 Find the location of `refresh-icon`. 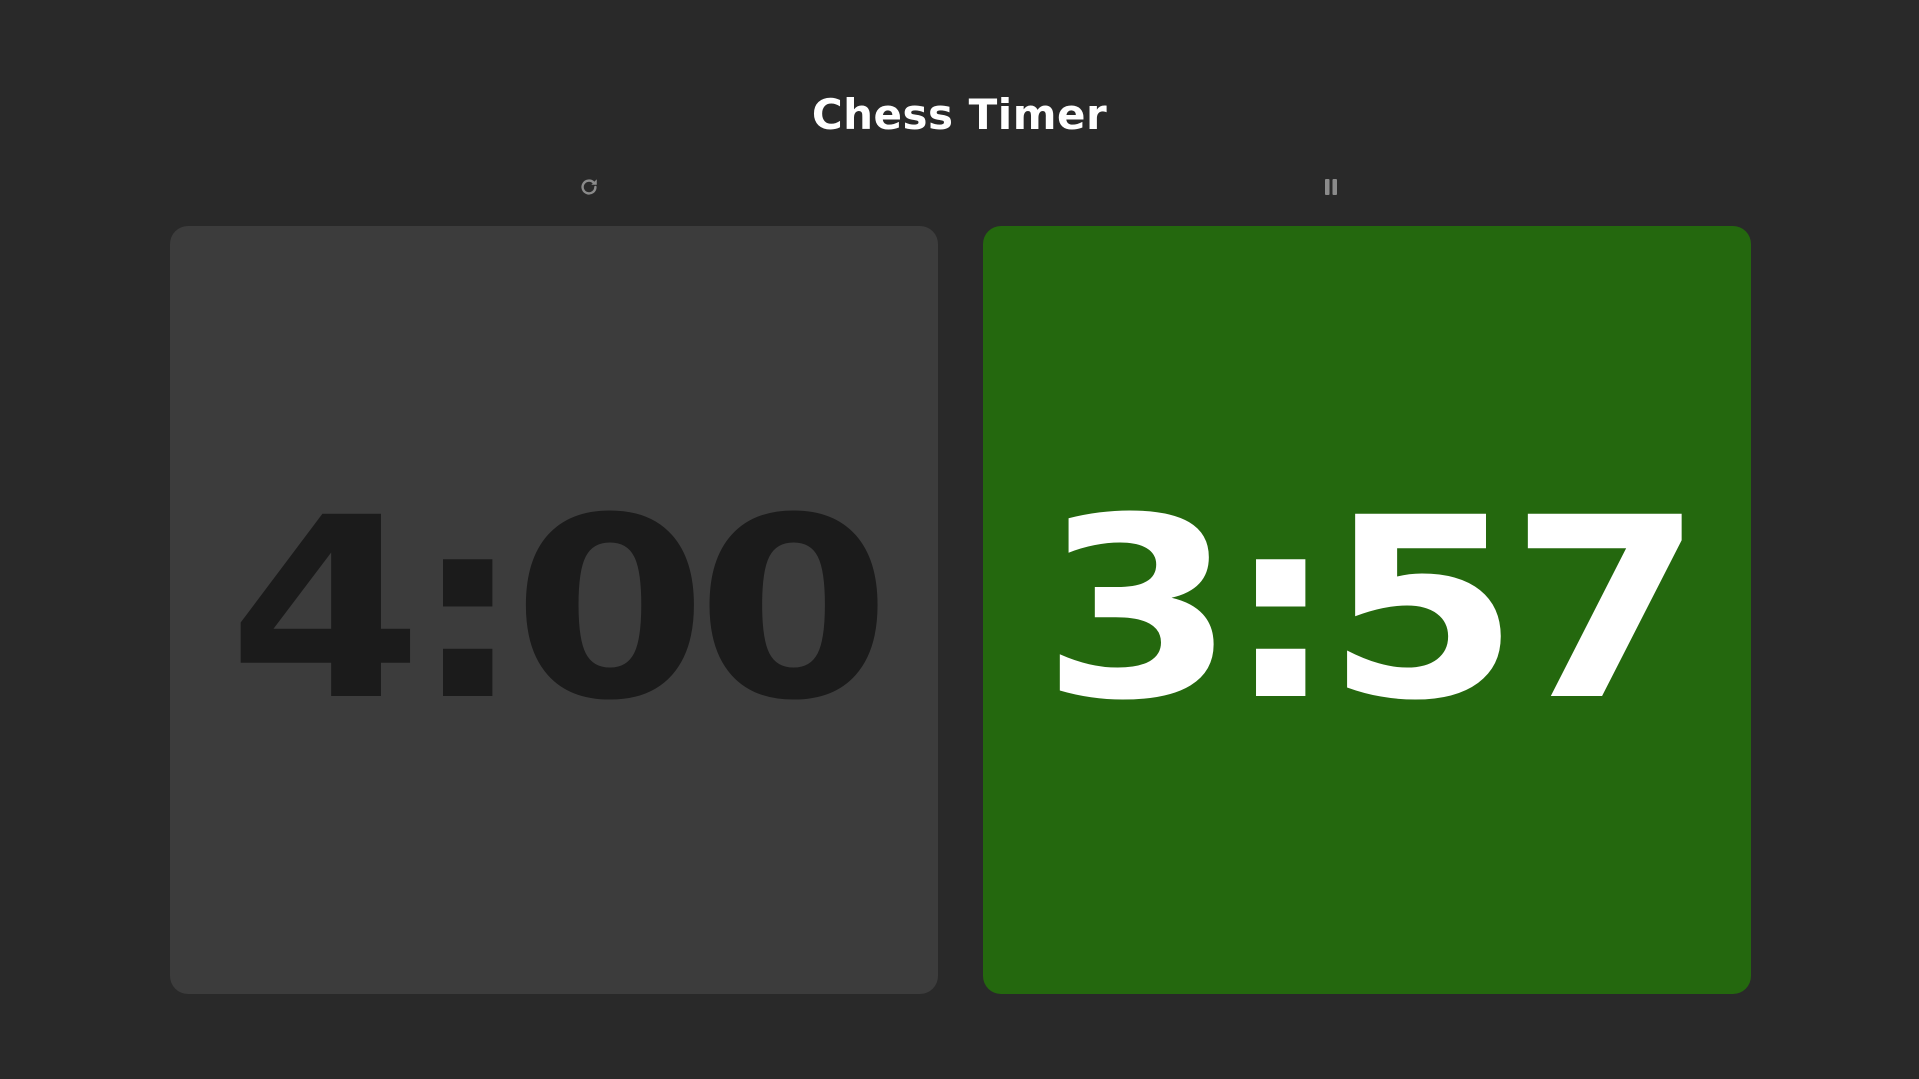

refresh-icon is located at coordinates (589, 187).